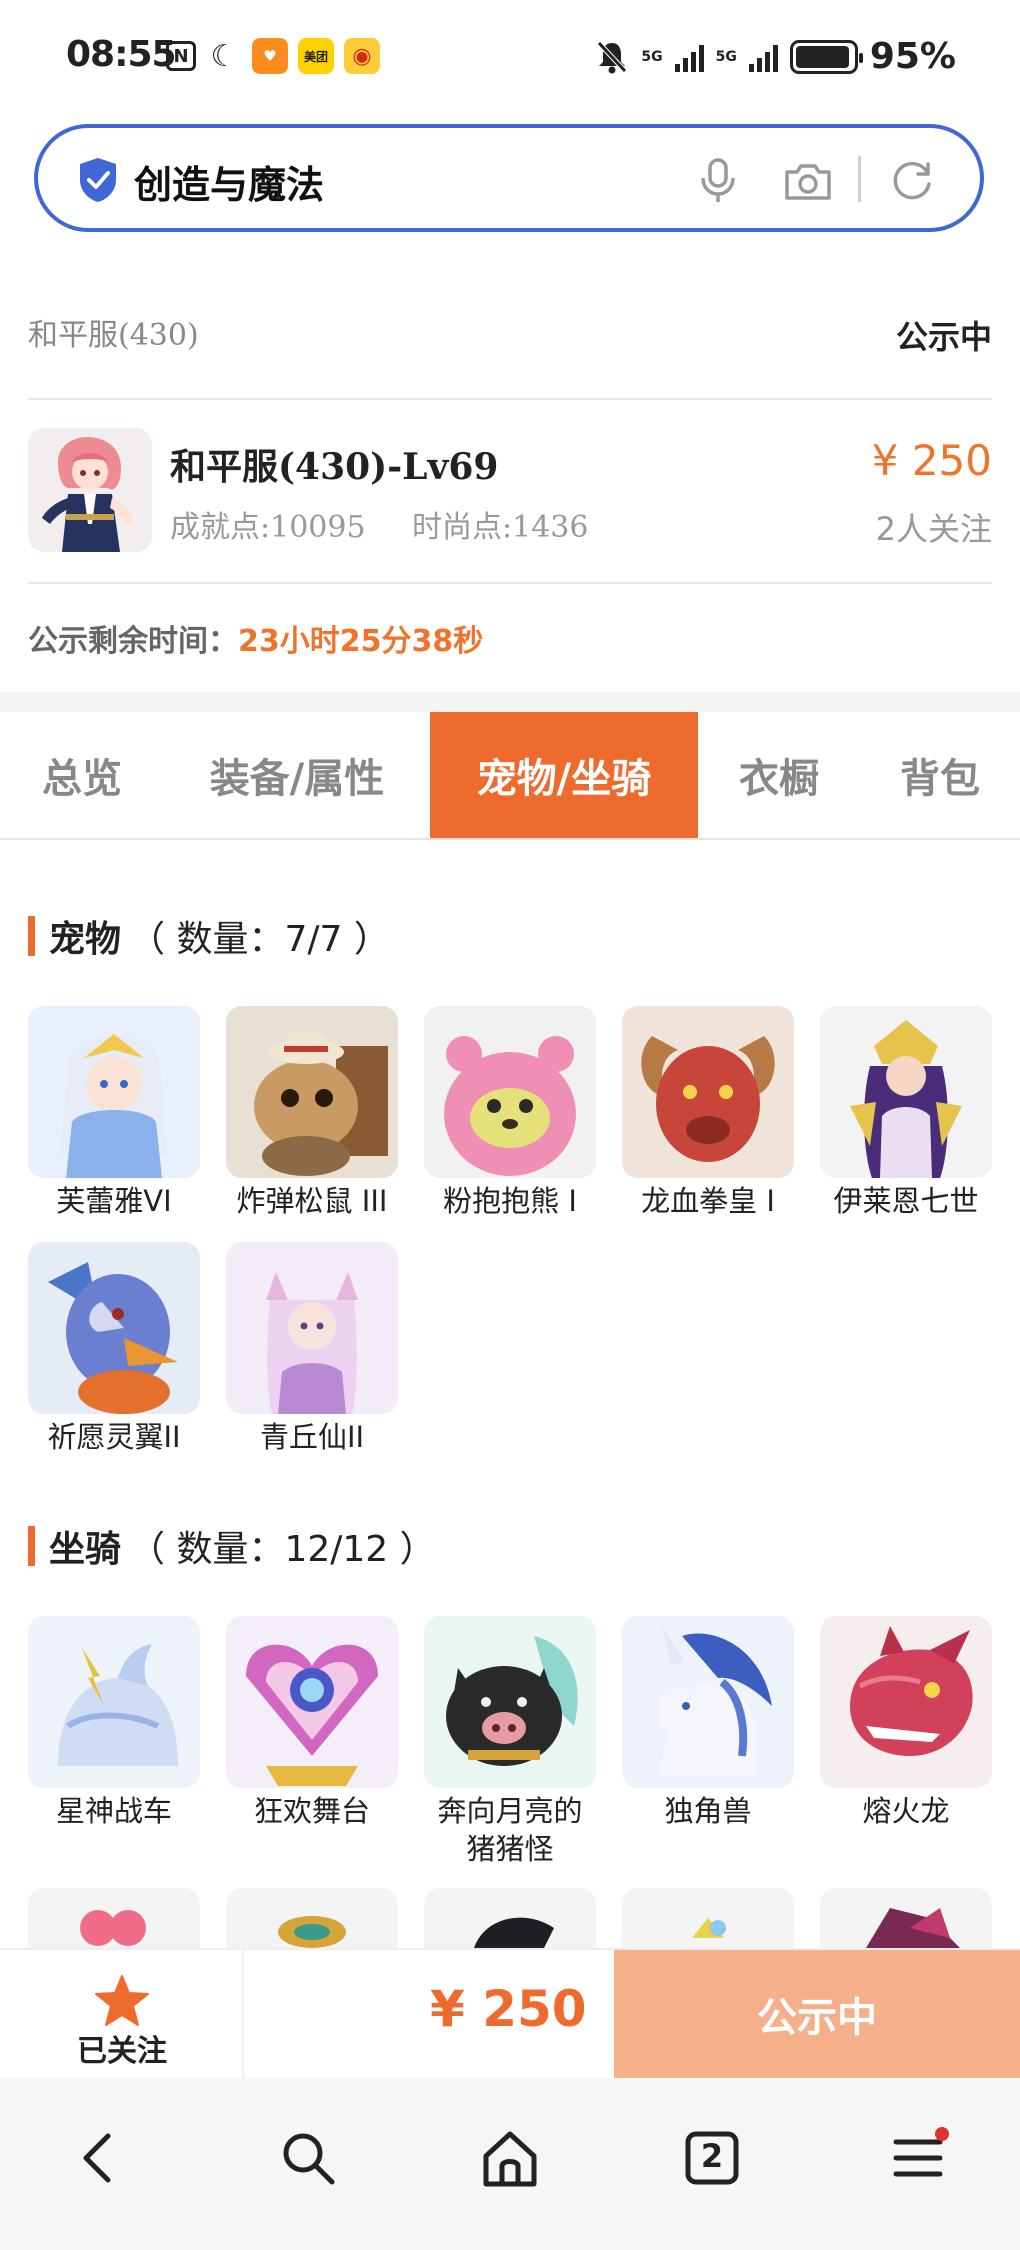  What do you see at coordinates (297, 775) in the screenshot?
I see `tab-equipment: 装备/属性` at bounding box center [297, 775].